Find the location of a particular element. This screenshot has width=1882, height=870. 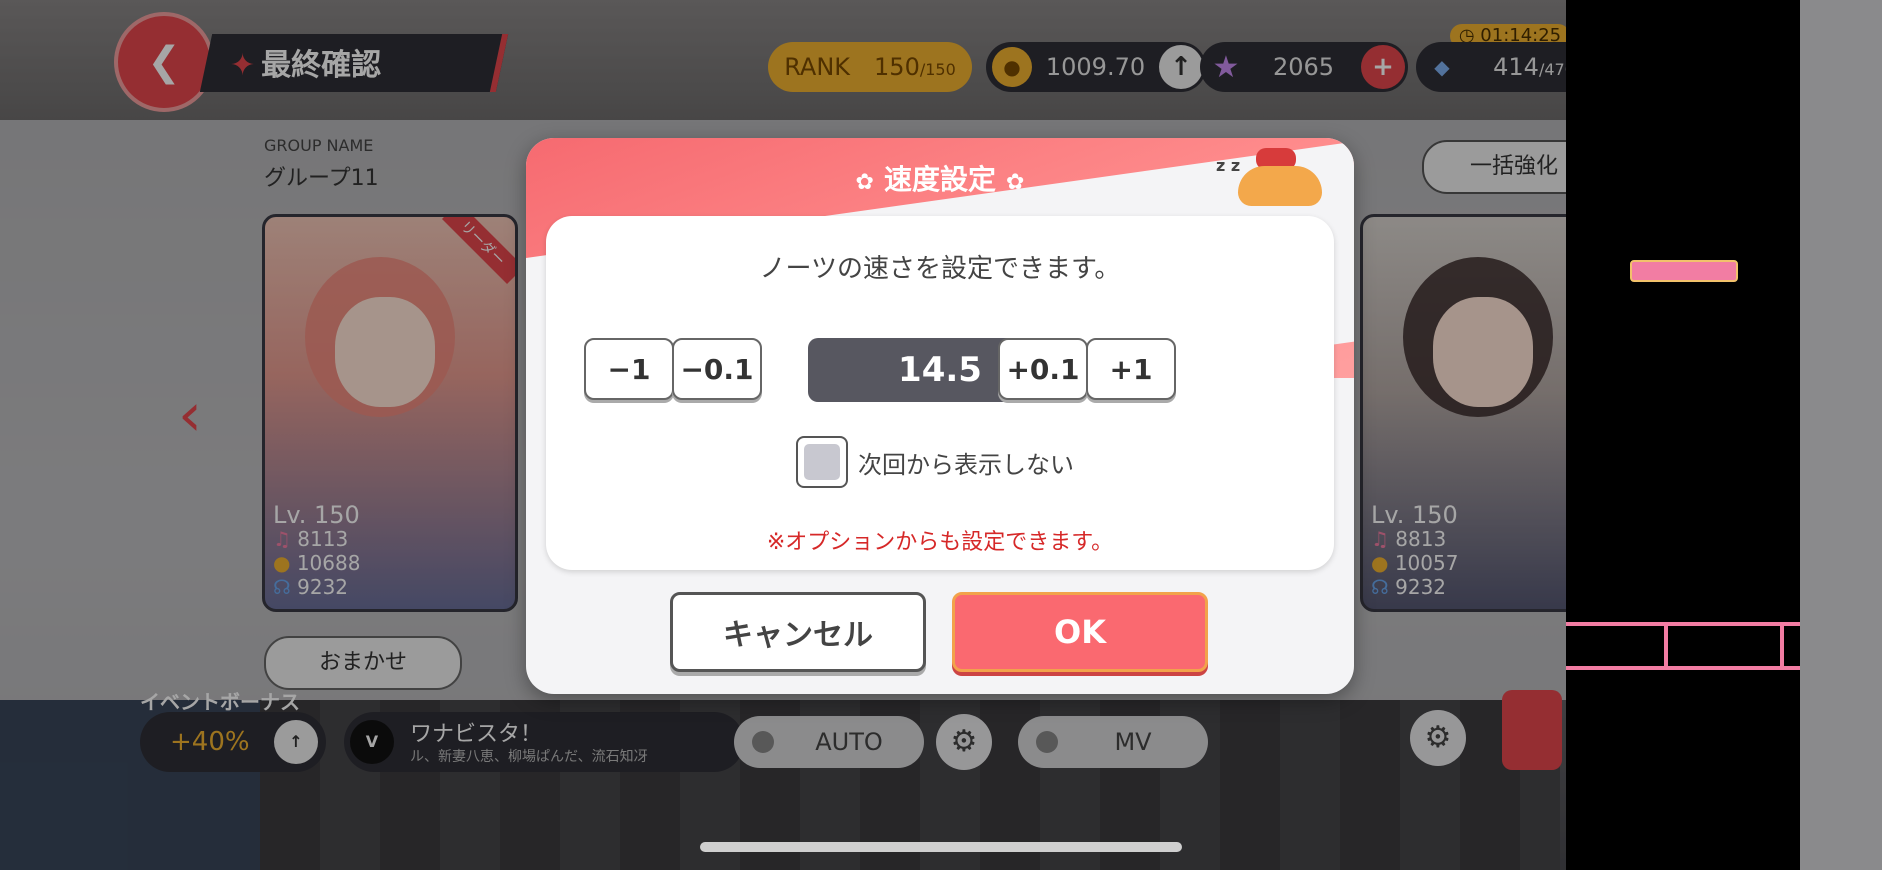

home-indicator is located at coordinates (941, 847).